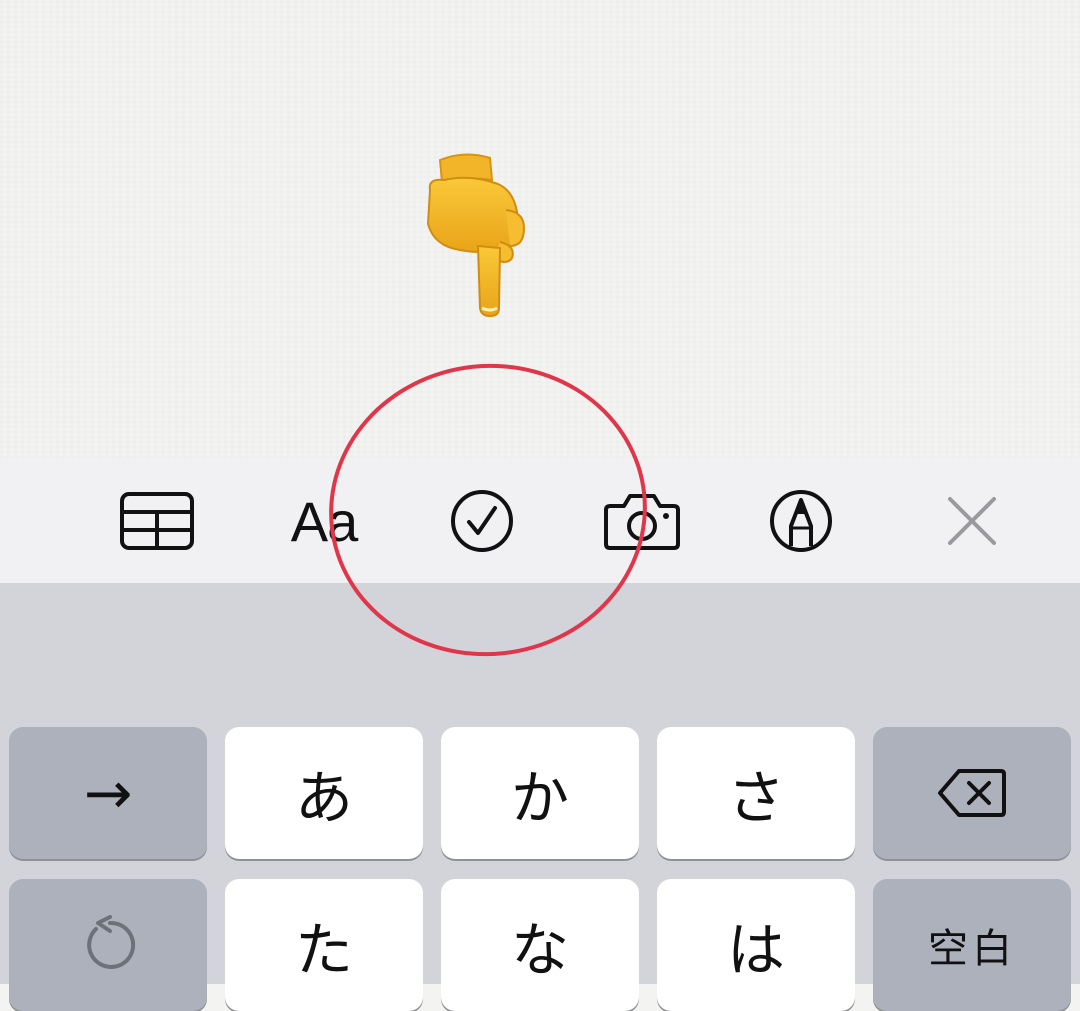 The image size is (1080, 1011). I want to click on key-na: な, so click(540, 945).